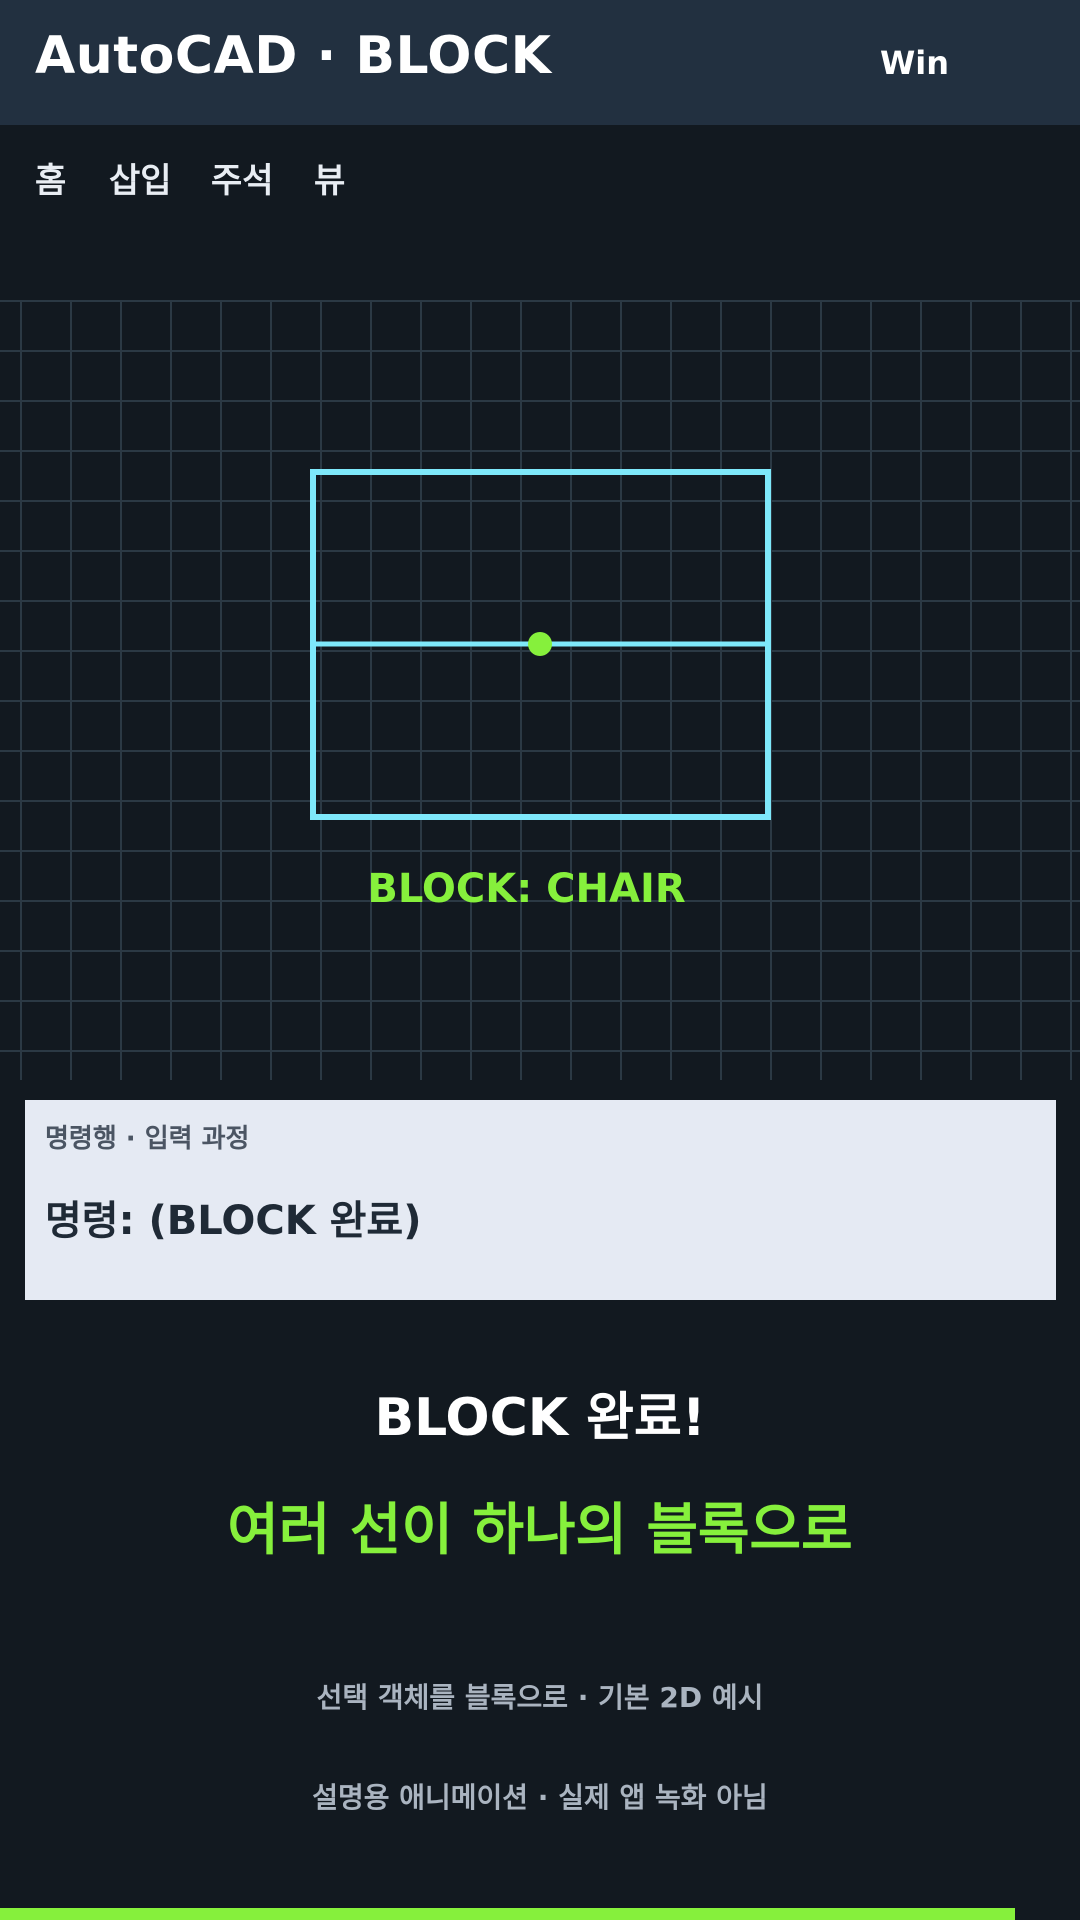 The height and width of the screenshot is (1920, 1080). Describe the element at coordinates (540, 1418) in the screenshot. I see `completion-title: BLOCK 완료!` at that location.